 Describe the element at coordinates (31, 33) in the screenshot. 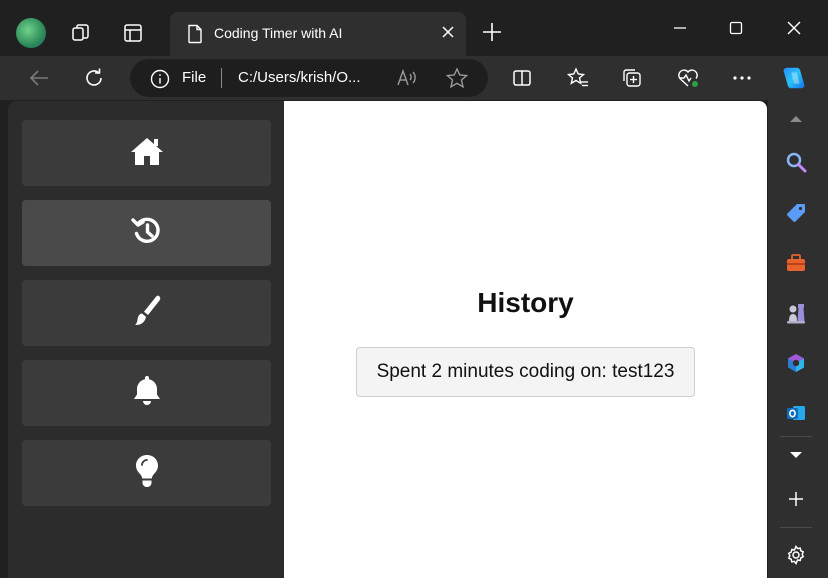

I see `profile-avatar` at that location.